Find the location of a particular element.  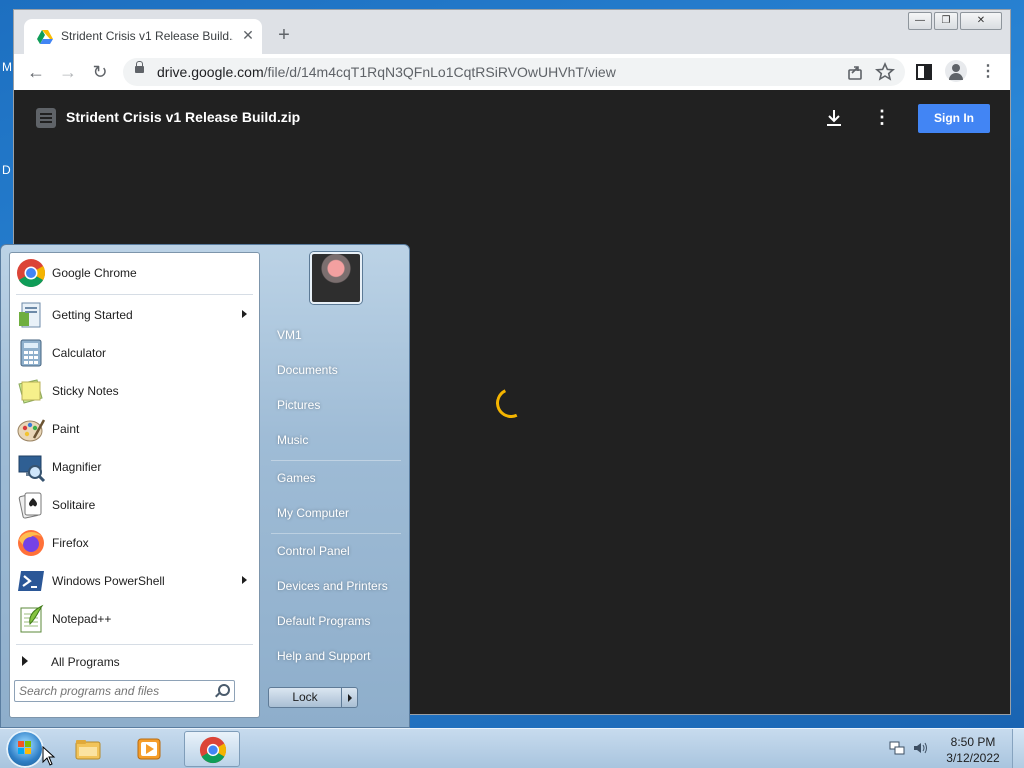

powershell-icon is located at coordinates (31, 581).